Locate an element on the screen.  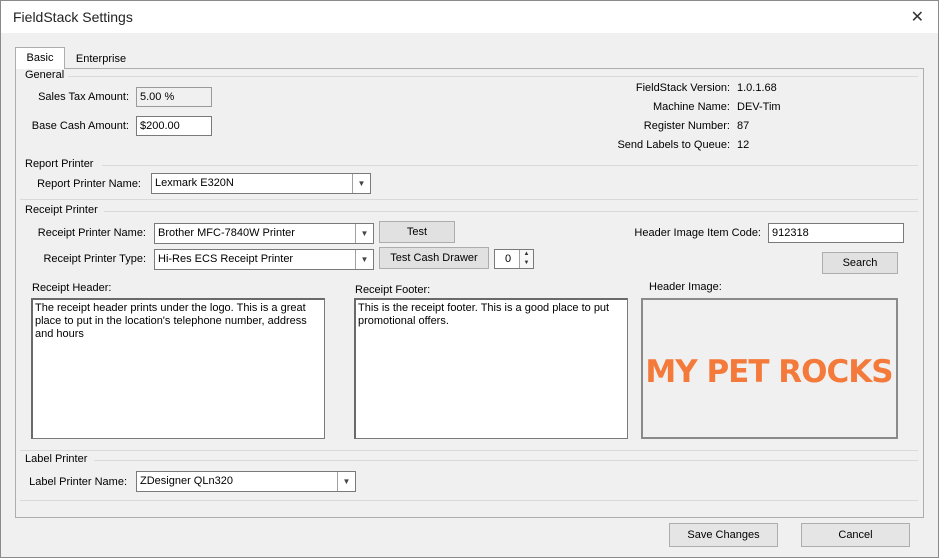
version-label: FieldStack Version: is located at coordinates (682, 88).